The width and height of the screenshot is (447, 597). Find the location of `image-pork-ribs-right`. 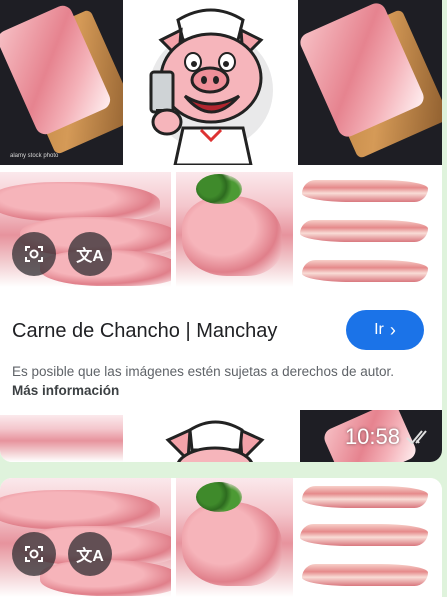

image-pork-ribs-right is located at coordinates (370, 82).